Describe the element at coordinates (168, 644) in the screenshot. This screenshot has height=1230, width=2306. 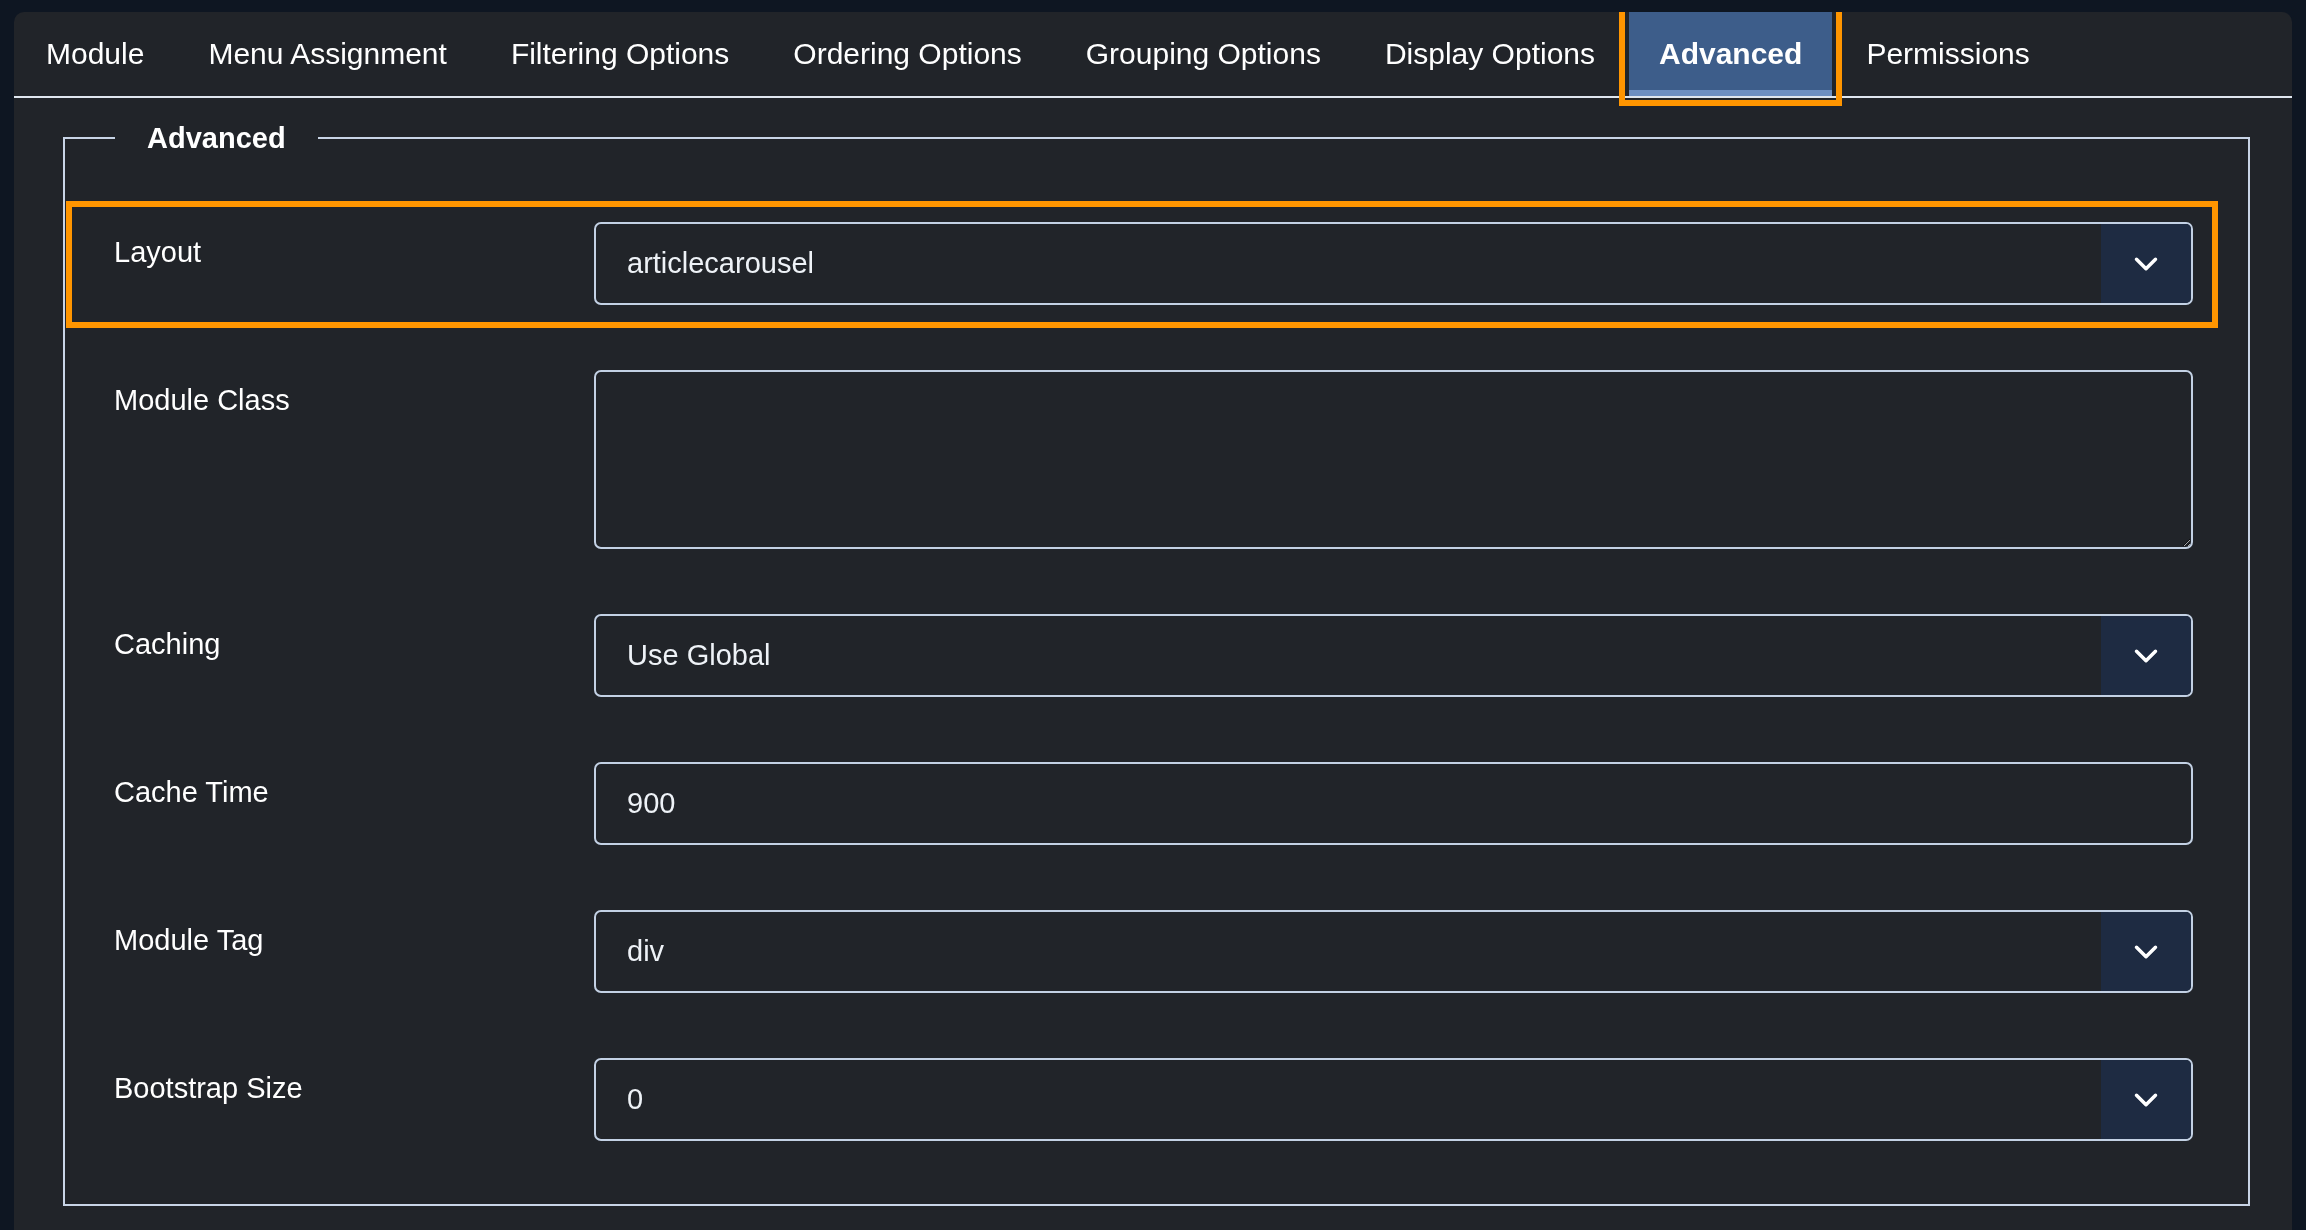
I see `field-label: Caching` at that location.